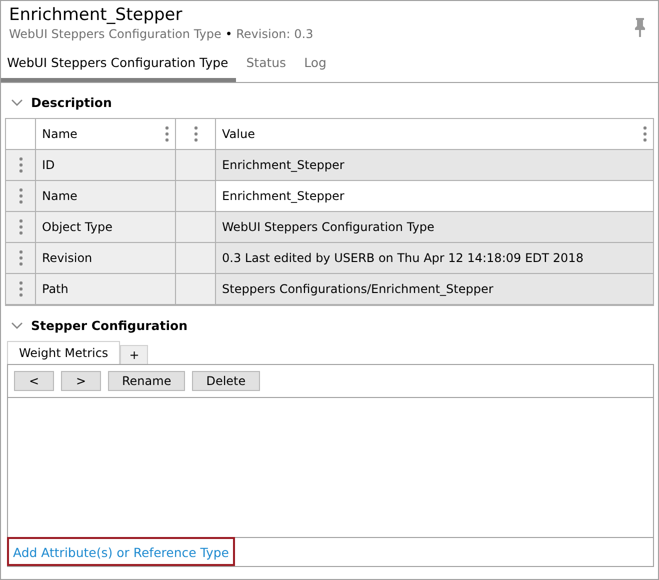 This screenshot has height=580, width=659. I want to click on revision-label: Revision: 0.3, so click(275, 34).